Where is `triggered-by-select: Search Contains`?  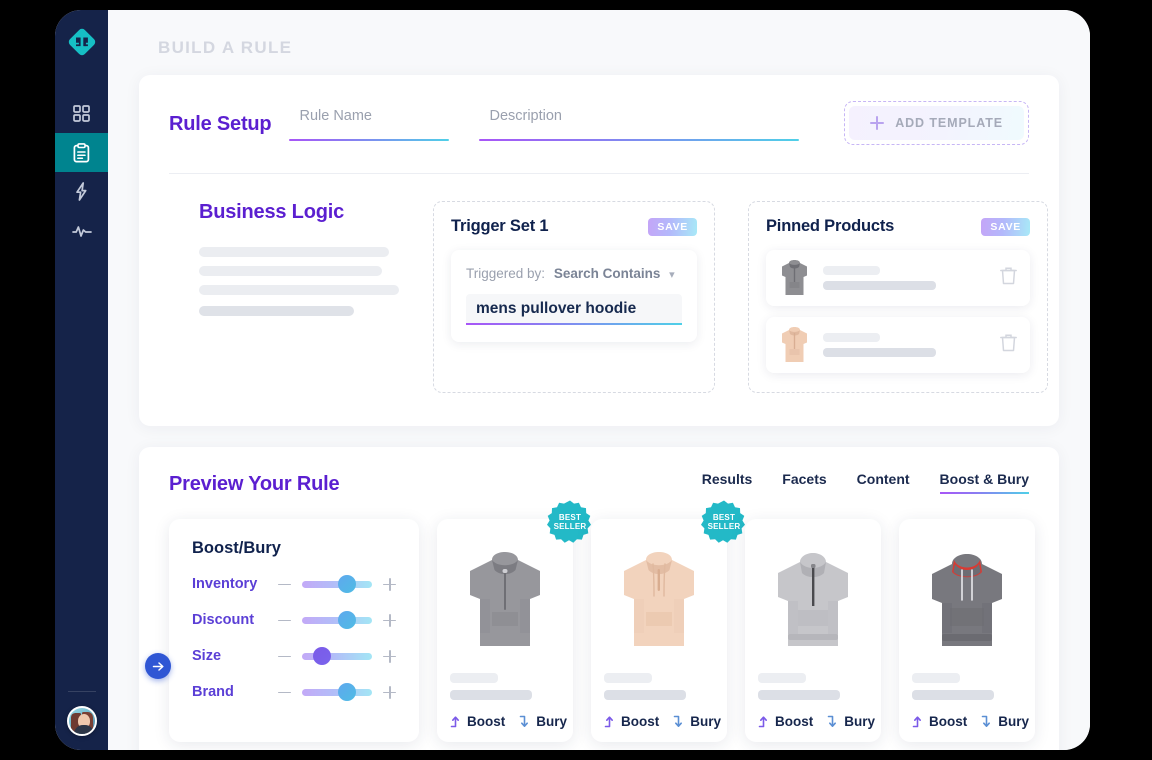 triggered-by-select: Search Contains is located at coordinates (607, 273).